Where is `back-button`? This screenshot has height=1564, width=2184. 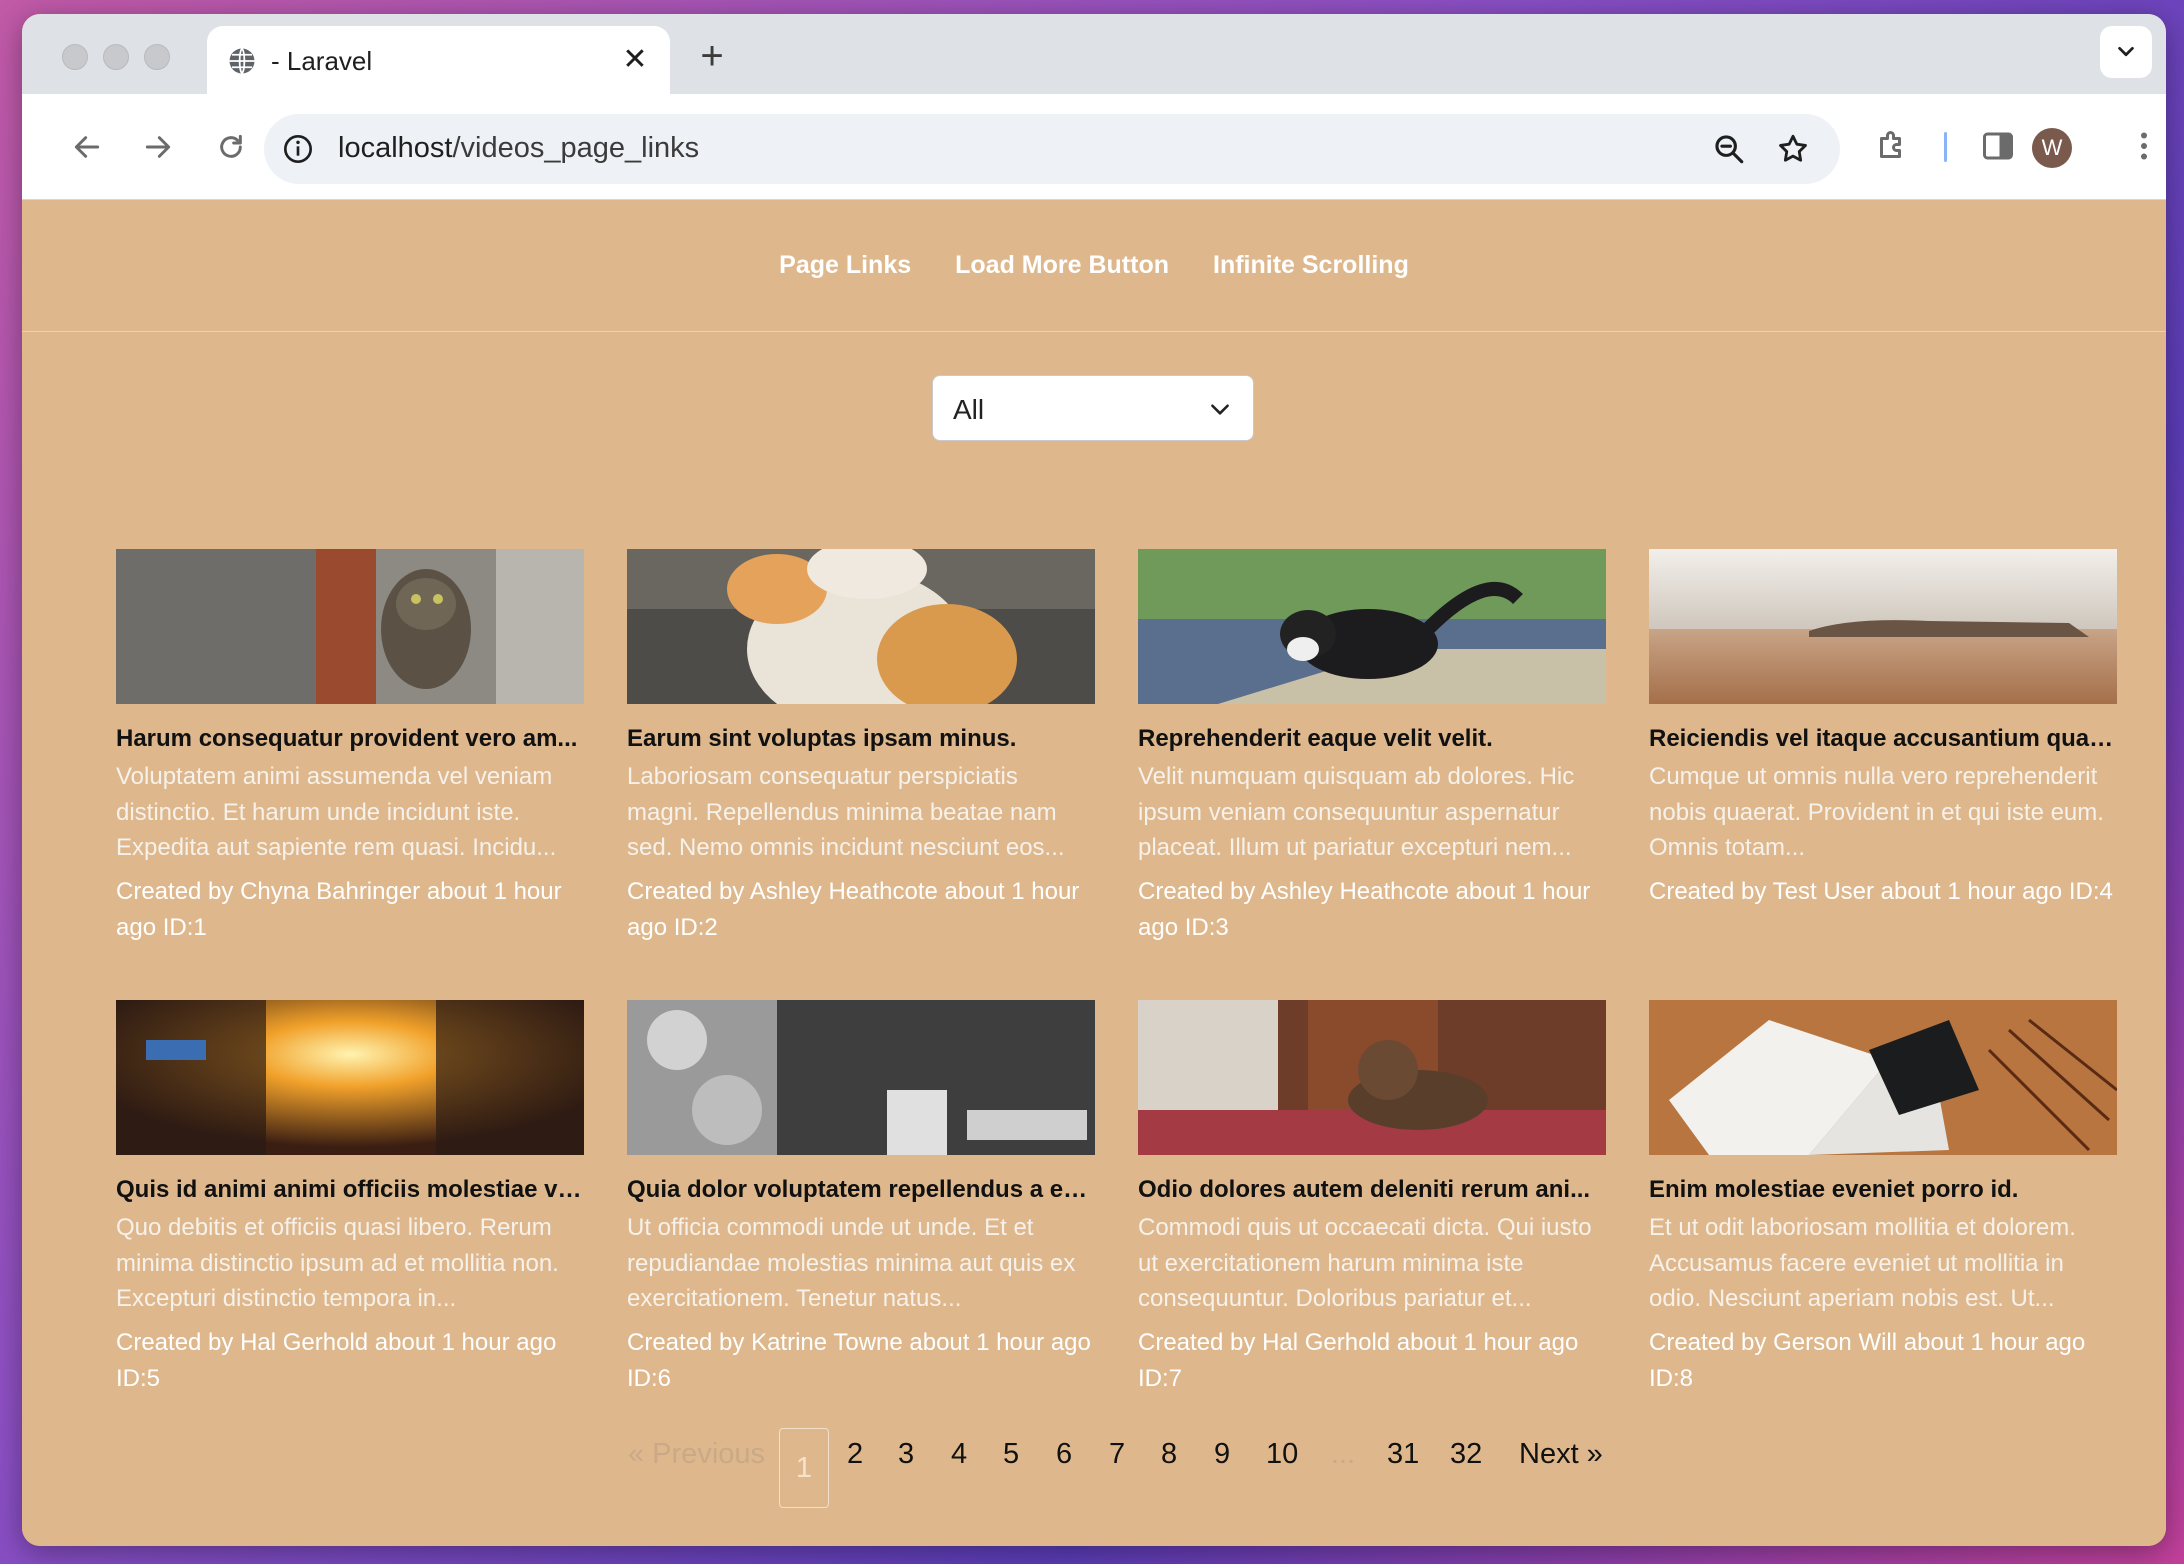 back-button is located at coordinates (87, 147).